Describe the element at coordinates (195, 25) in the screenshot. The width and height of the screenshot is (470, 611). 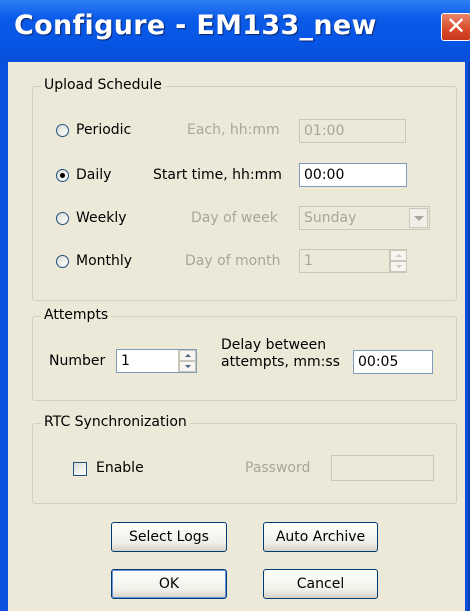
I see `window-title: Configure - EM133_new` at that location.